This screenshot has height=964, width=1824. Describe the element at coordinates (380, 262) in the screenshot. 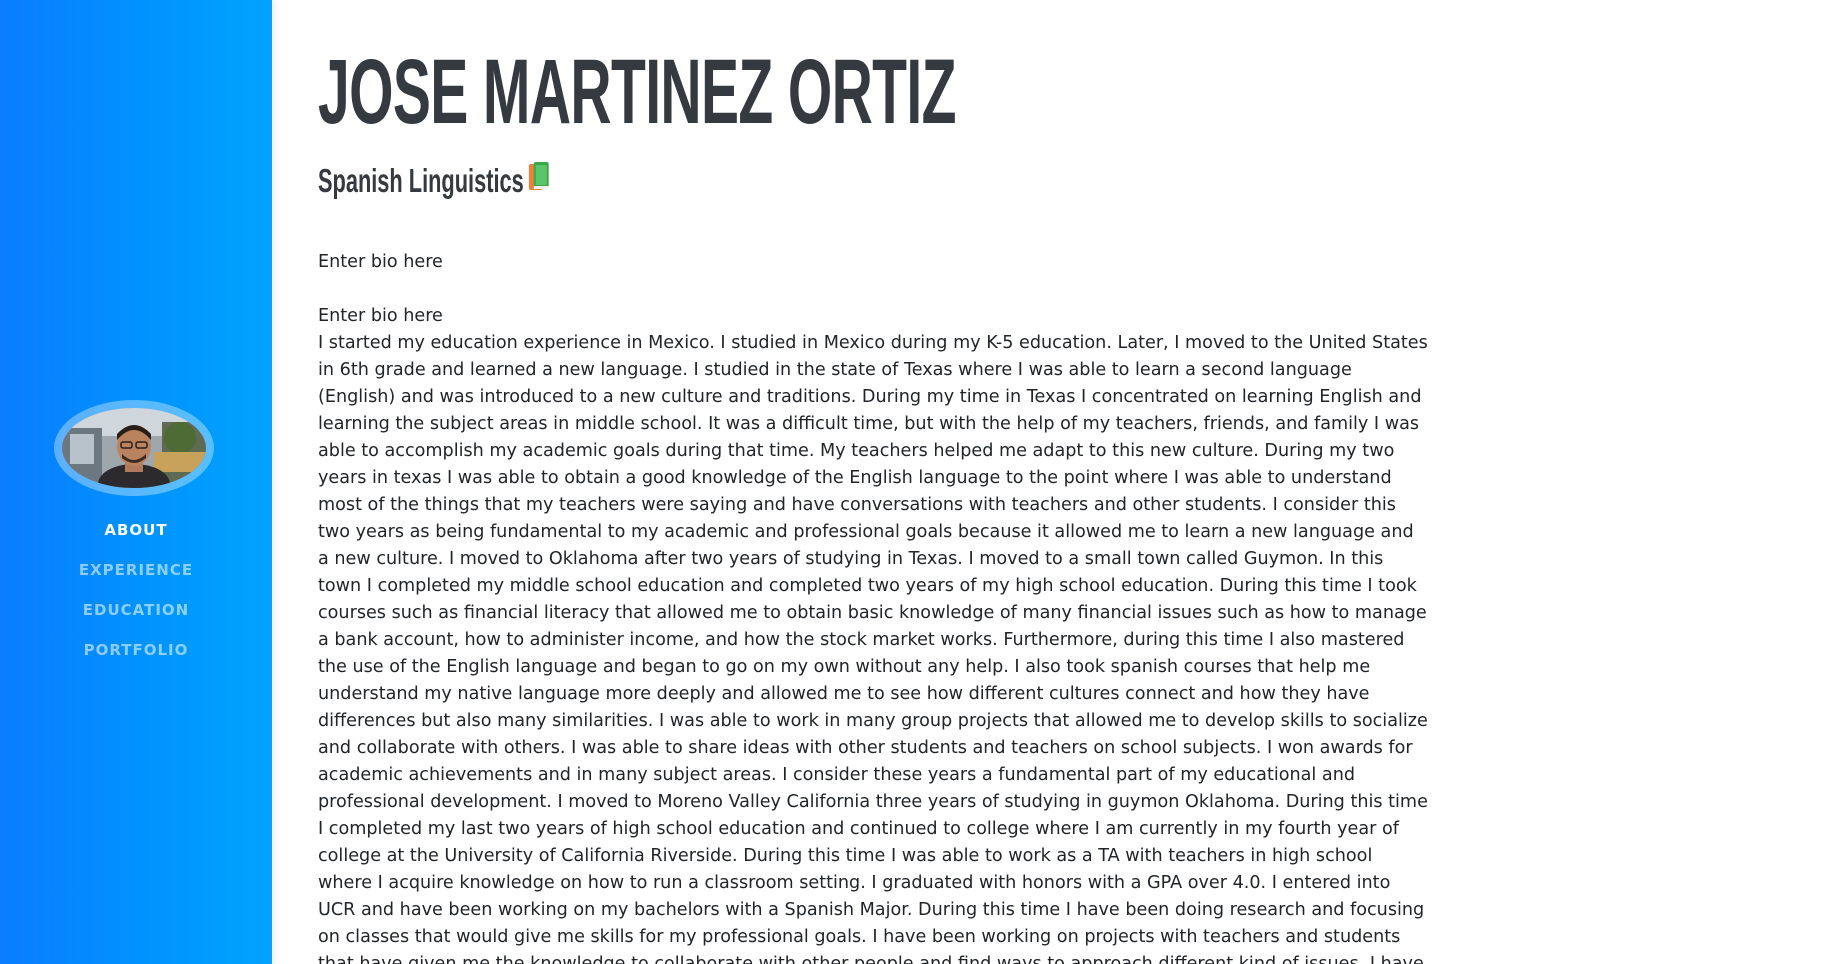

I see `bio-intro: Enter bio here` at that location.